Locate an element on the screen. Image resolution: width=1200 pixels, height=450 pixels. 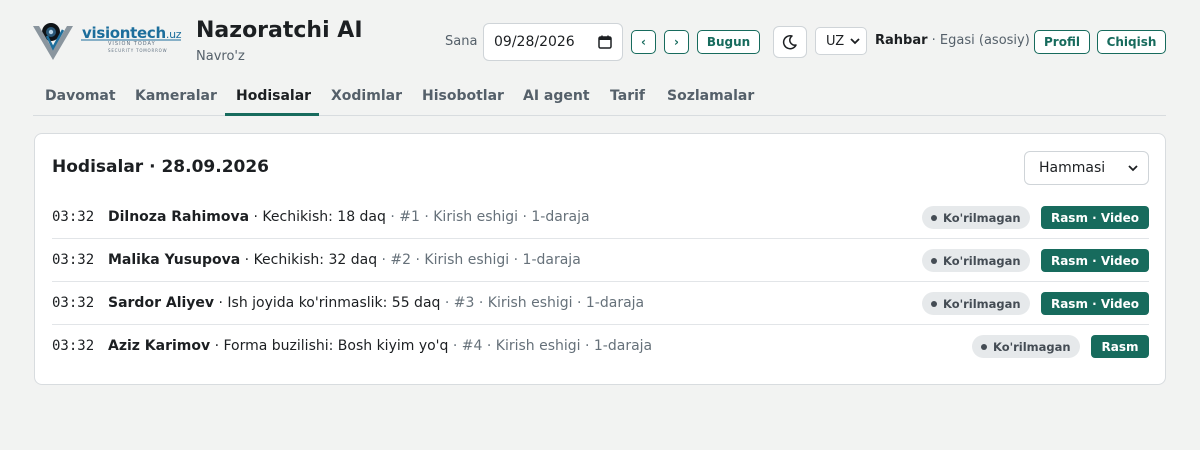
tab-hisobotlar: Hisobotlar is located at coordinates (463, 96).